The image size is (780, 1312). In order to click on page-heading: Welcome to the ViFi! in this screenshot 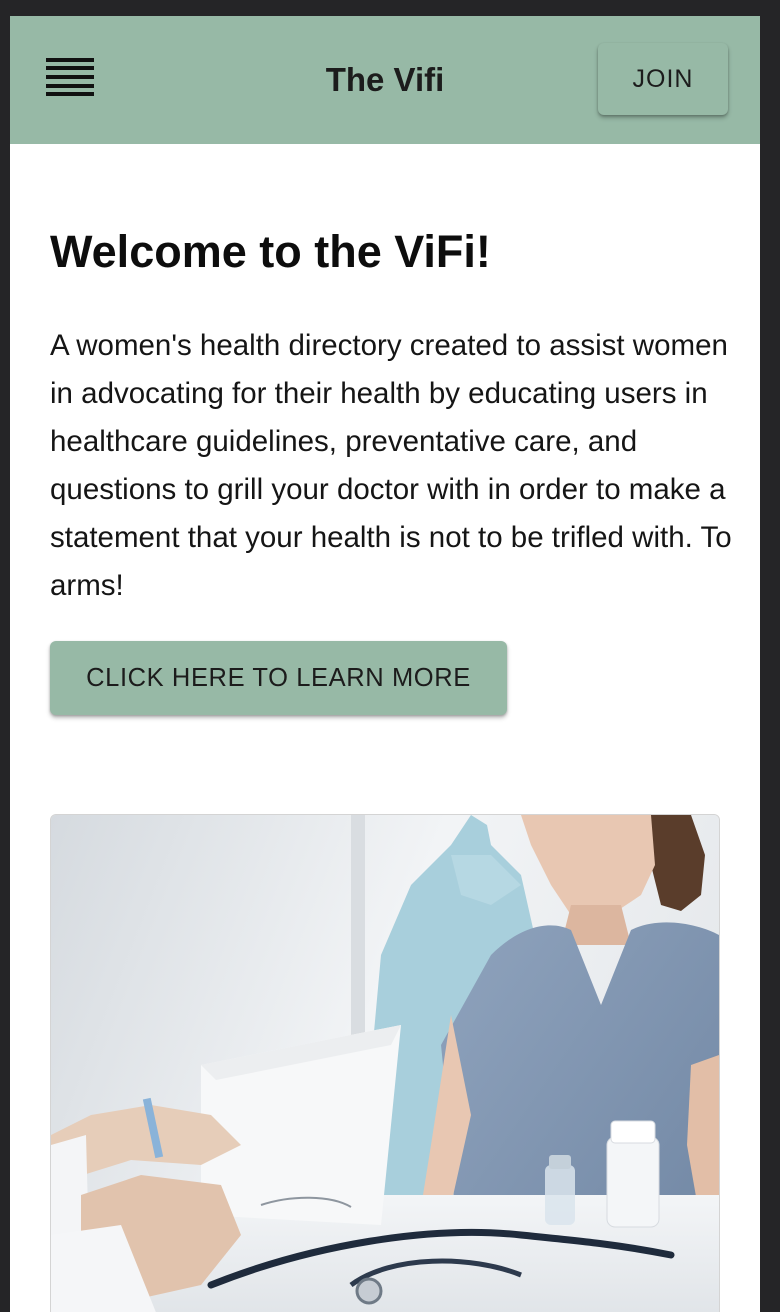, I will do `click(270, 251)`.